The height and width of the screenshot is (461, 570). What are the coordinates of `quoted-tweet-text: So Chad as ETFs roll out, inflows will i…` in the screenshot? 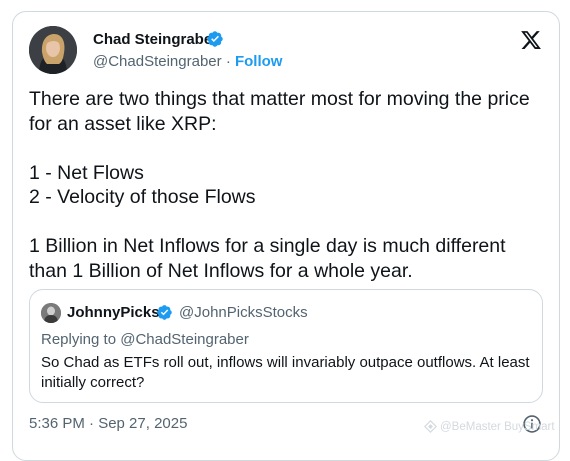 It's located at (285, 372).